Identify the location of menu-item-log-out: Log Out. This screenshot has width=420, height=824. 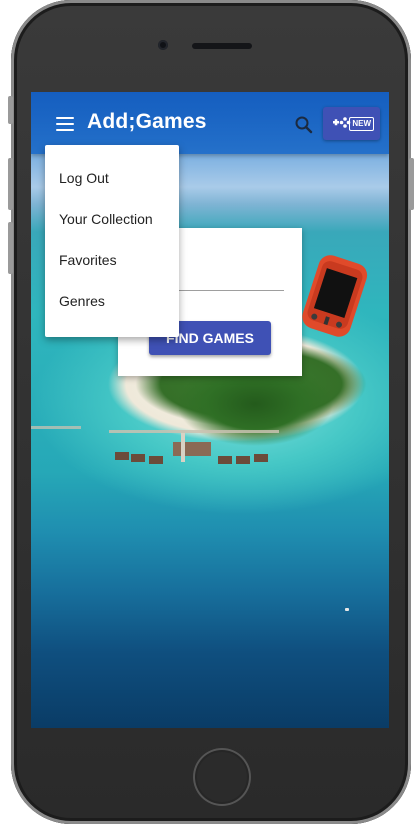
(112, 178).